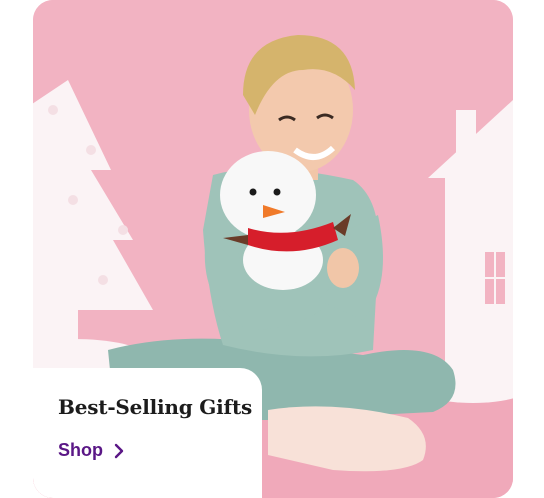  What do you see at coordinates (119, 450) in the screenshot?
I see `chevron-right-icon` at bounding box center [119, 450].